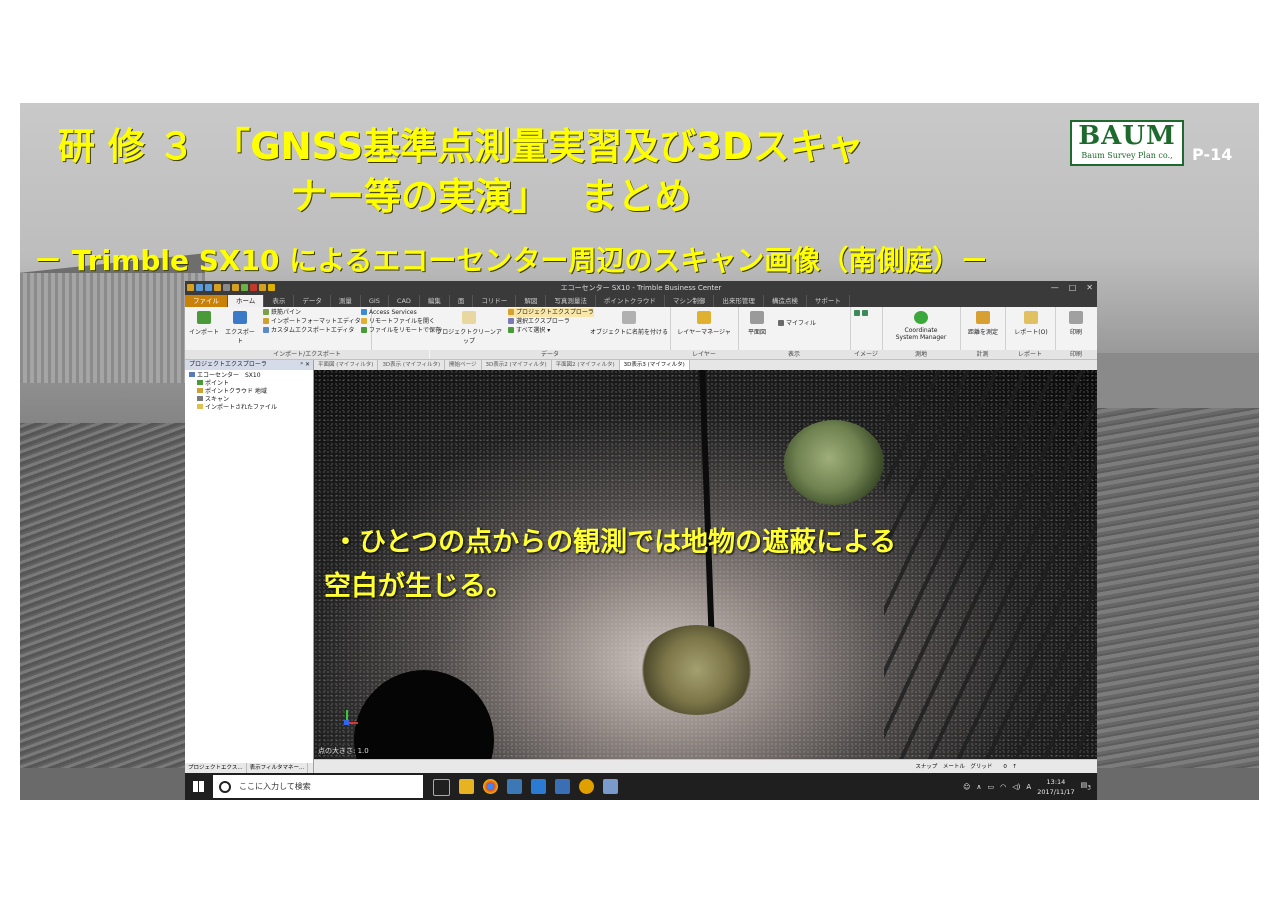  What do you see at coordinates (586, 786) in the screenshot?
I see `trimble-business-center-icon` at bounding box center [586, 786].